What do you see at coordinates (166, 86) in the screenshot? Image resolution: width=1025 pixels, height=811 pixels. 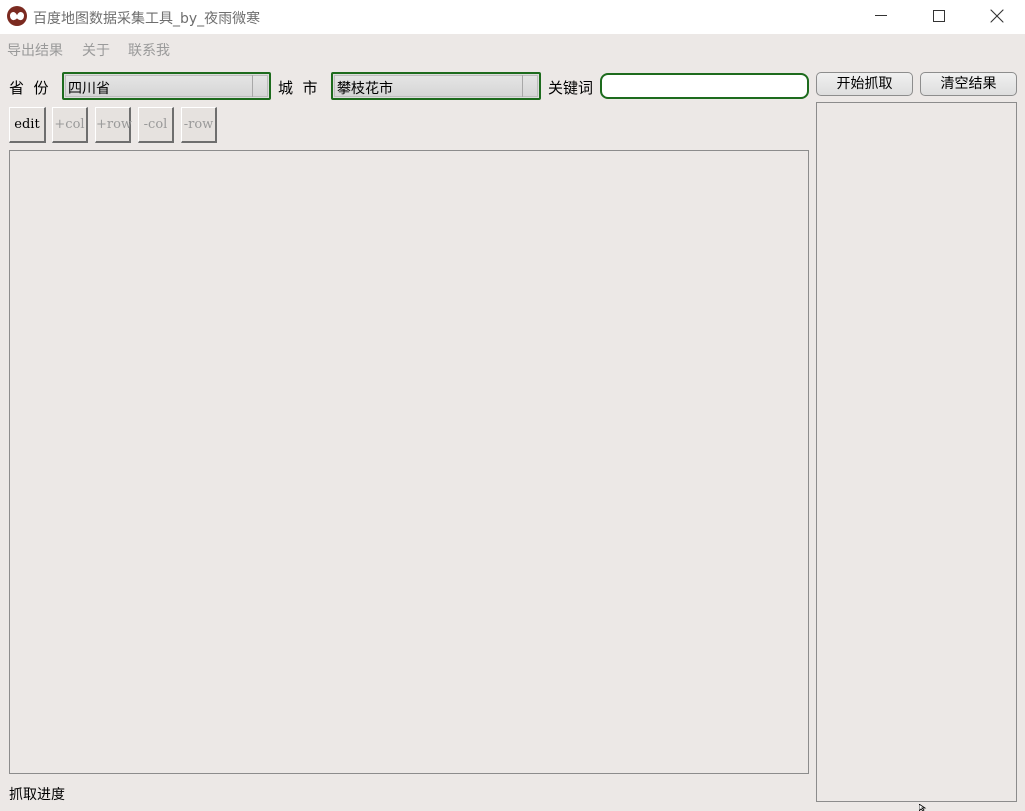 I see `province-select: 四川省` at bounding box center [166, 86].